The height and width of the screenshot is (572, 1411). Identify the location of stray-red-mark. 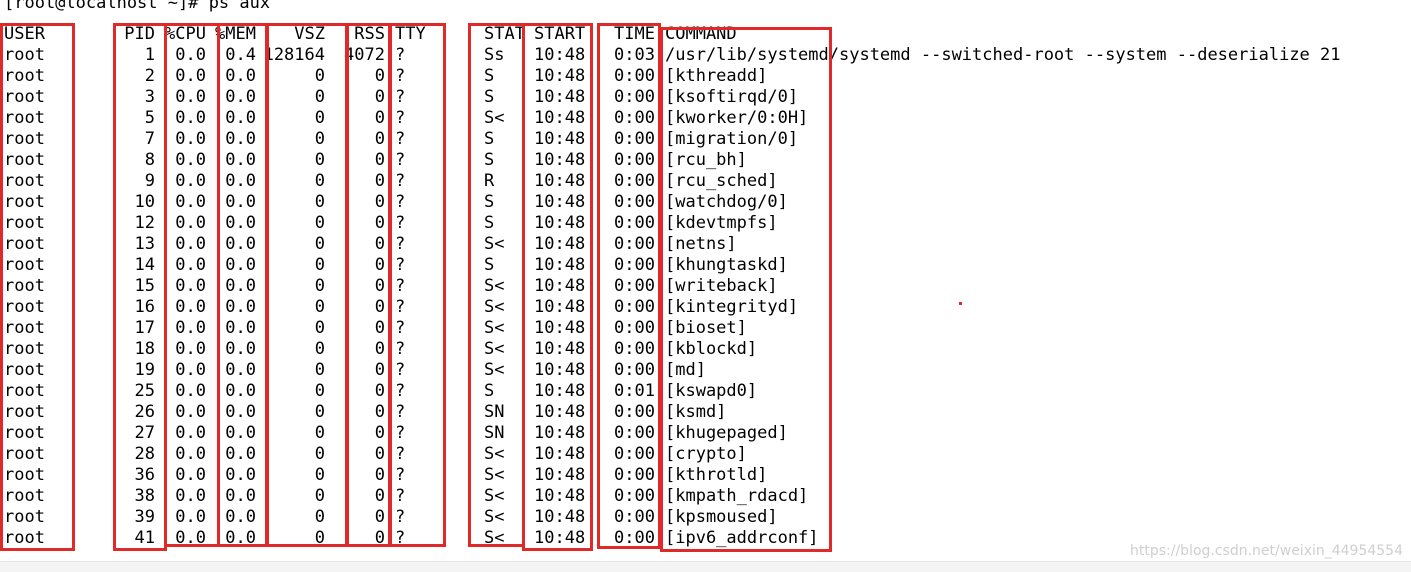
(960, 303).